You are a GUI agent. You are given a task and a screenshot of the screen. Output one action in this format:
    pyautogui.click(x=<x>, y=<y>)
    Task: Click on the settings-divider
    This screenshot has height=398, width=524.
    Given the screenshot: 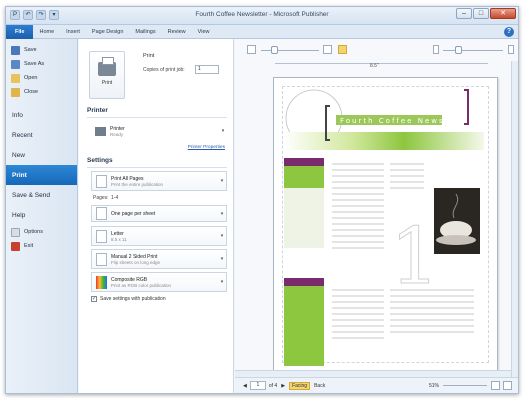 What is the action you would take?
    pyautogui.click(x=157, y=167)
    